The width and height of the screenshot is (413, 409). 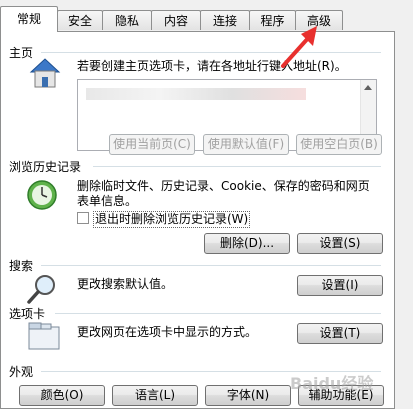 I want to click on search-description: 更改搜索默认值。, so click(x=125, y=284).